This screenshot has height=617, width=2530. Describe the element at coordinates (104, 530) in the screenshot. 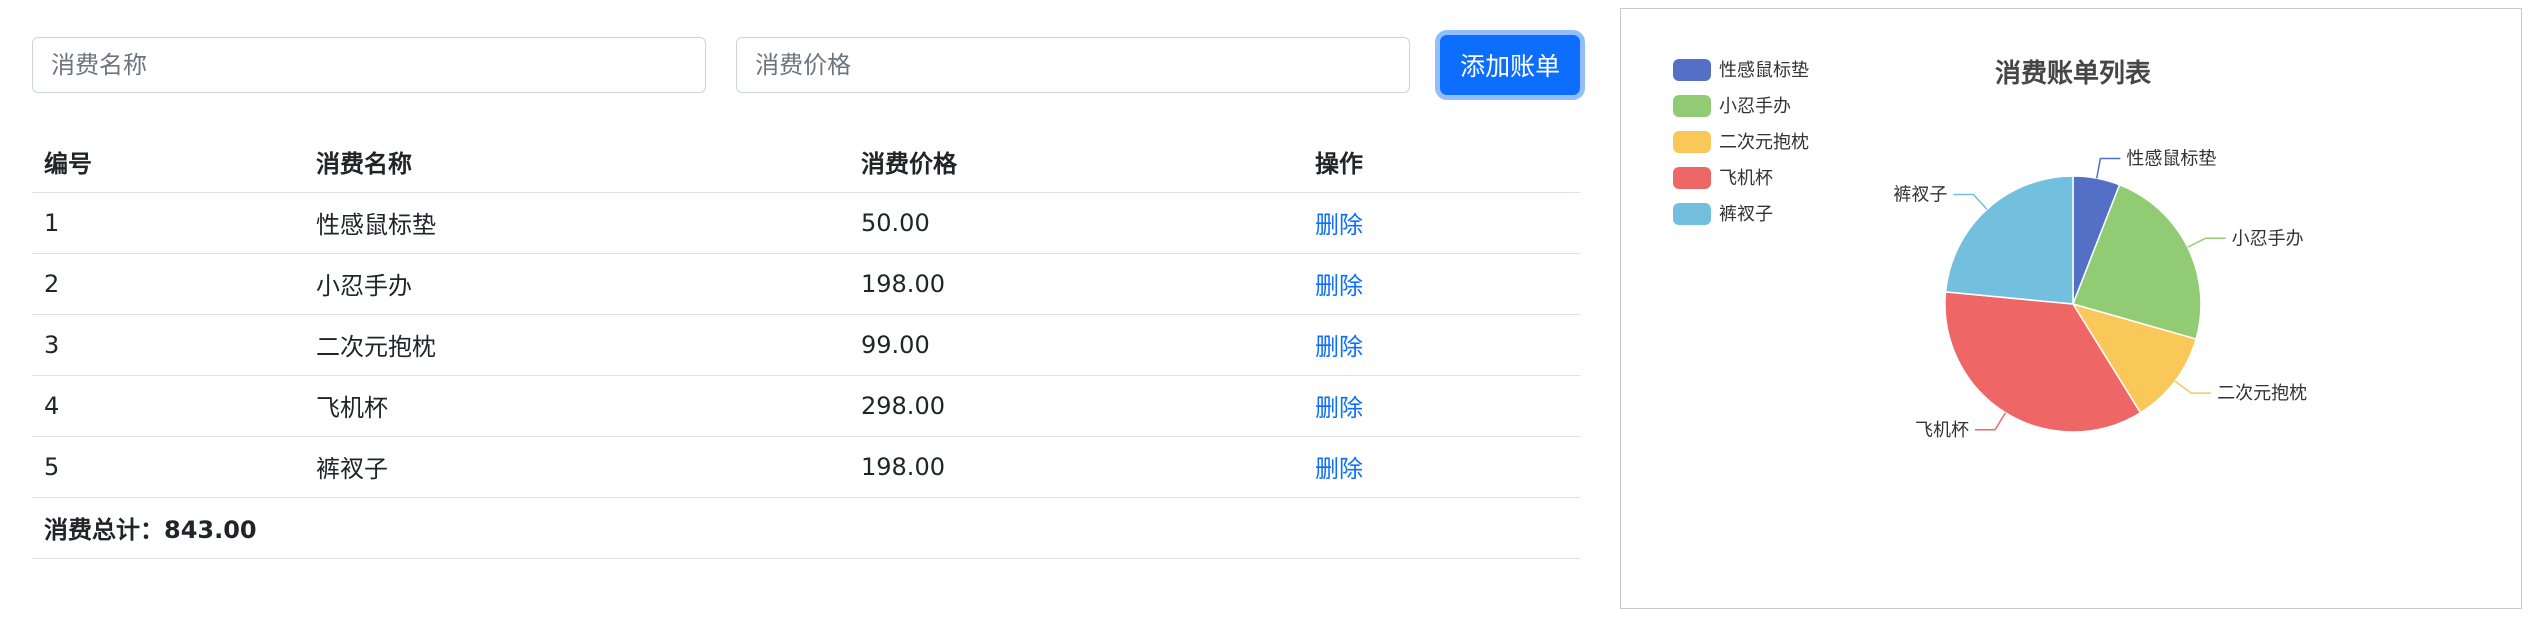

I see `total-label: 消费总计：` at that location.